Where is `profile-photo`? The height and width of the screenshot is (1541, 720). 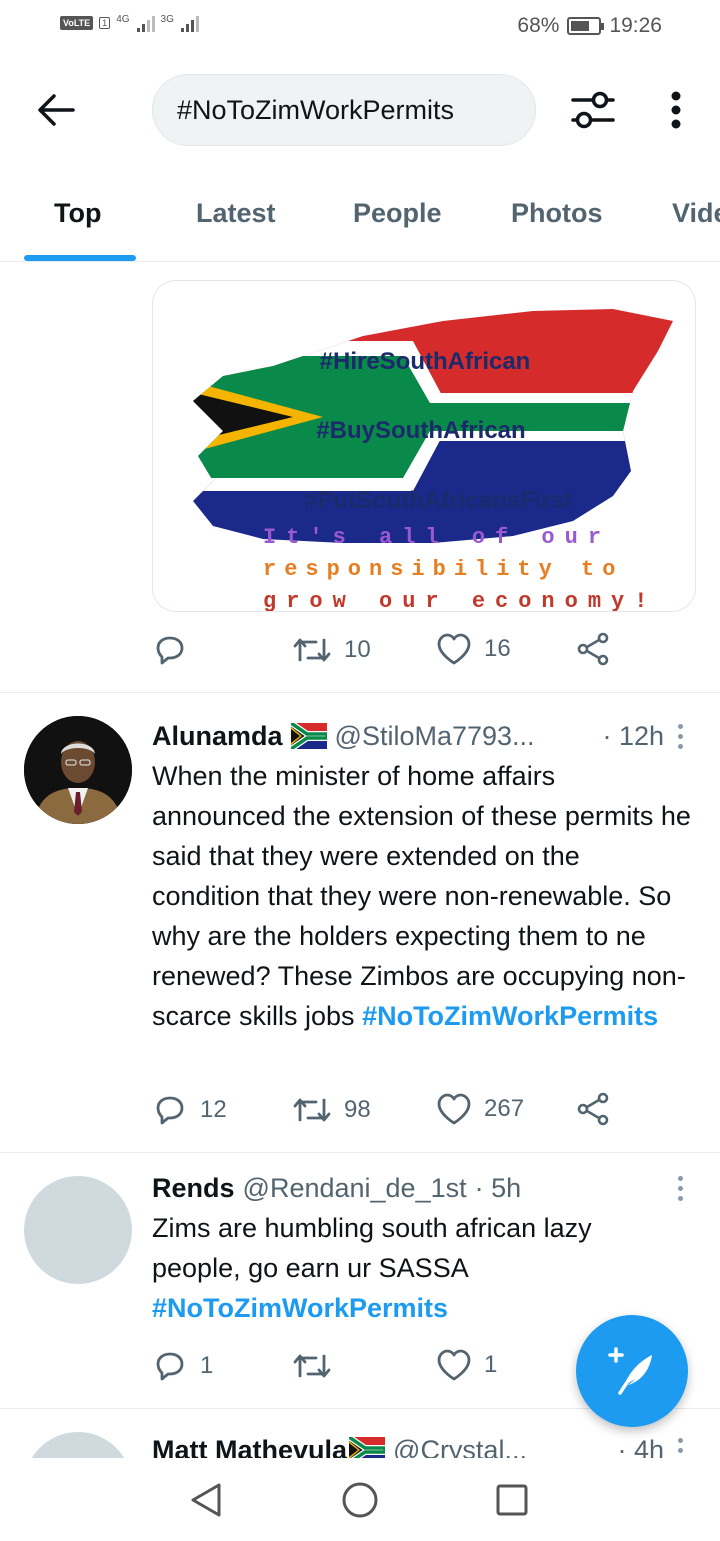 profile-photo is located at coordinates (78, 770).